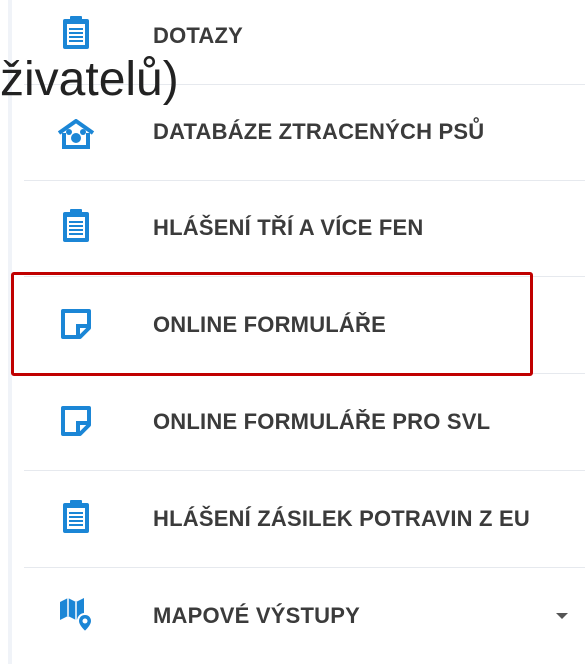  Describe the element at coordinates (76, 615) in the screenshot. I see `map-pin-icon` at that location.